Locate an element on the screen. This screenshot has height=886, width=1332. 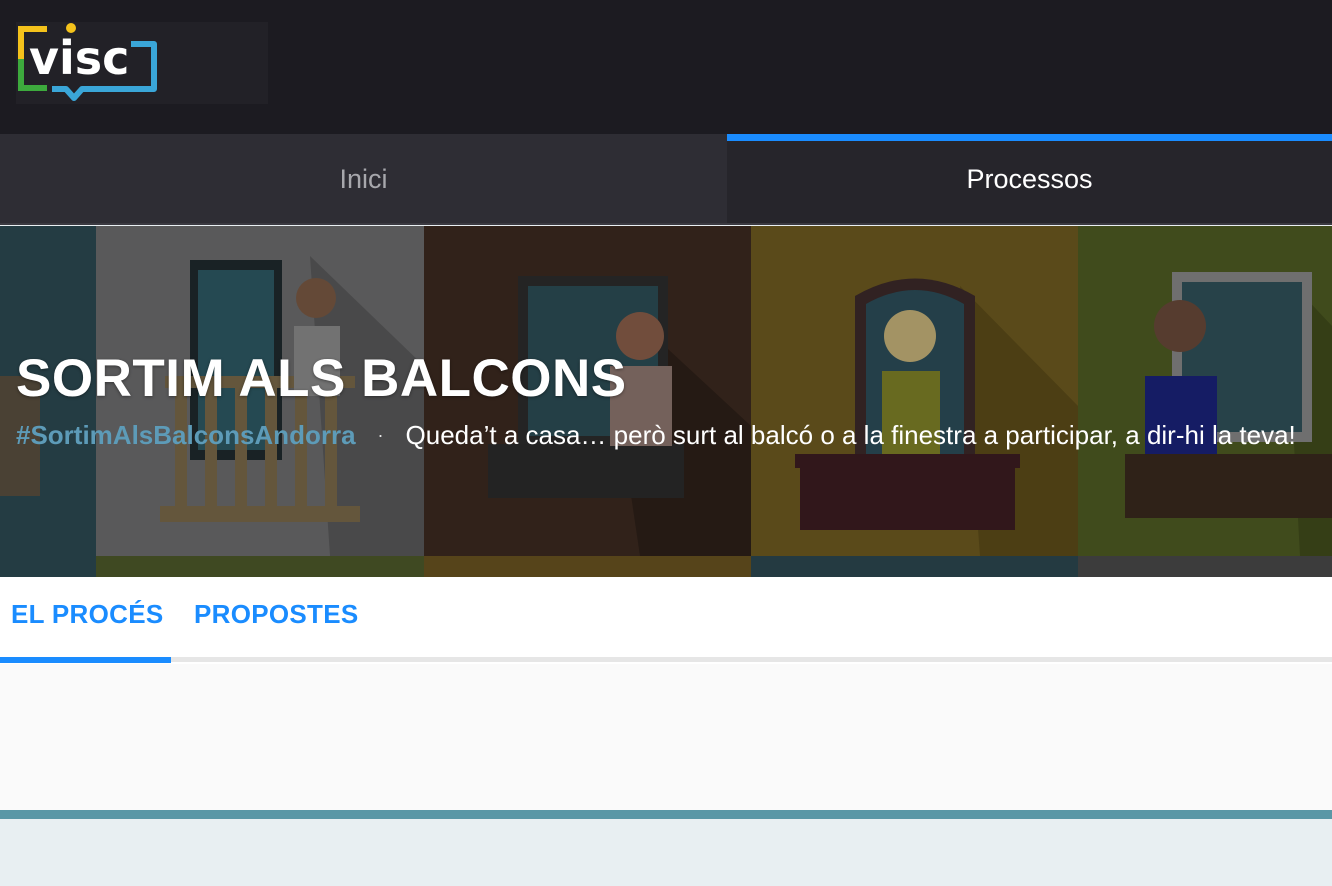
process-navigation: EL PROCÉS PROPOSTES is located at coordinates (666, 620).